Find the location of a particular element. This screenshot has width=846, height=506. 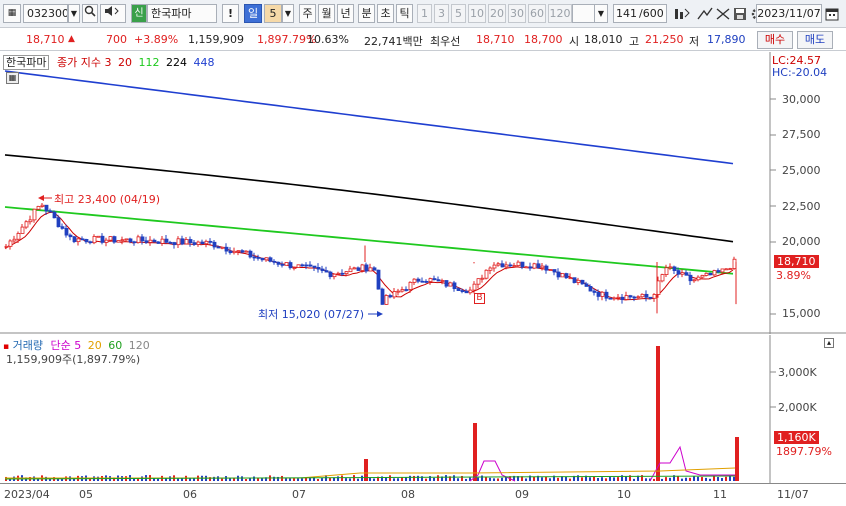

y-tick-30000: 30,000 is located at coordinates (801, 99).